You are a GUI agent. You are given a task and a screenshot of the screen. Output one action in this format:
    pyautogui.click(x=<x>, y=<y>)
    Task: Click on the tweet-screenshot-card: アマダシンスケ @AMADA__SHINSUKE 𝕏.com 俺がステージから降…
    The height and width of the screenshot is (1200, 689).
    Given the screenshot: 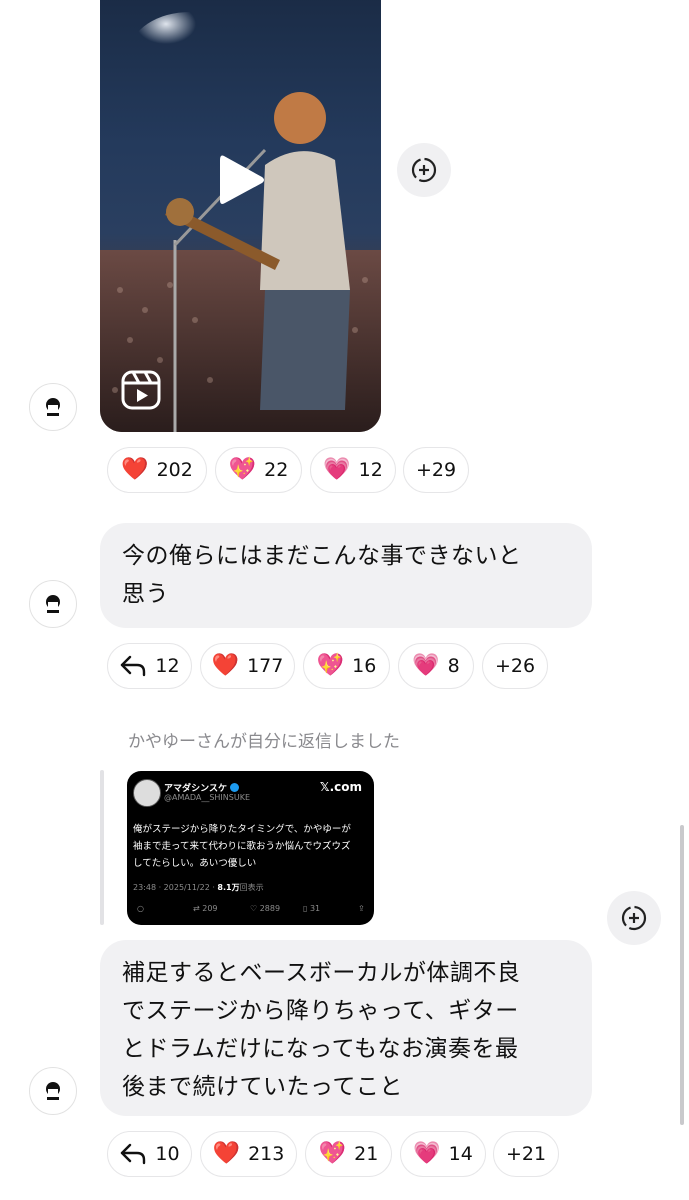 What is the action you would take?
    pyautogui.click(x=250, y=848)
    